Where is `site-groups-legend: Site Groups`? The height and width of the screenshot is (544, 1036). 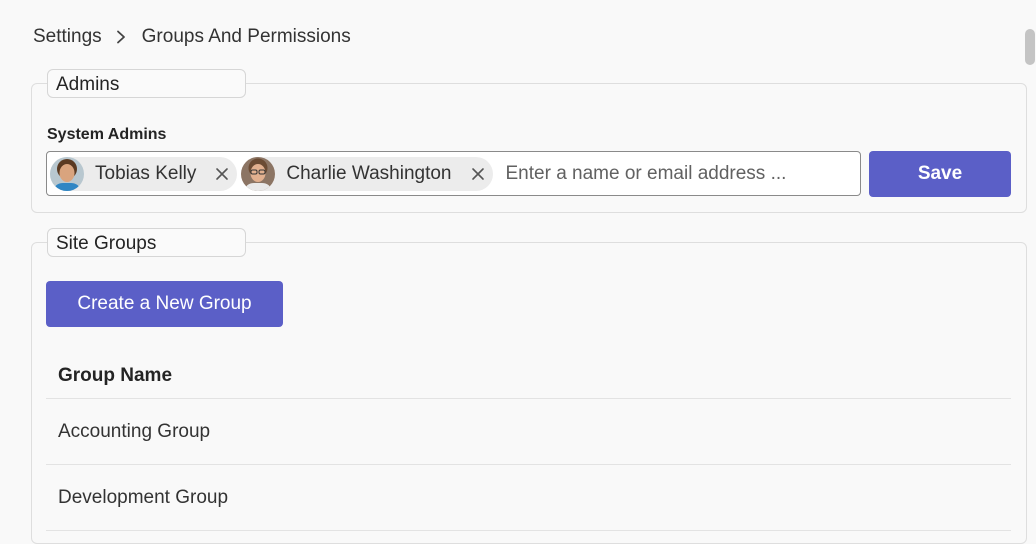
site-groups-legend: Site Groups is located at coordinates (146, 242).